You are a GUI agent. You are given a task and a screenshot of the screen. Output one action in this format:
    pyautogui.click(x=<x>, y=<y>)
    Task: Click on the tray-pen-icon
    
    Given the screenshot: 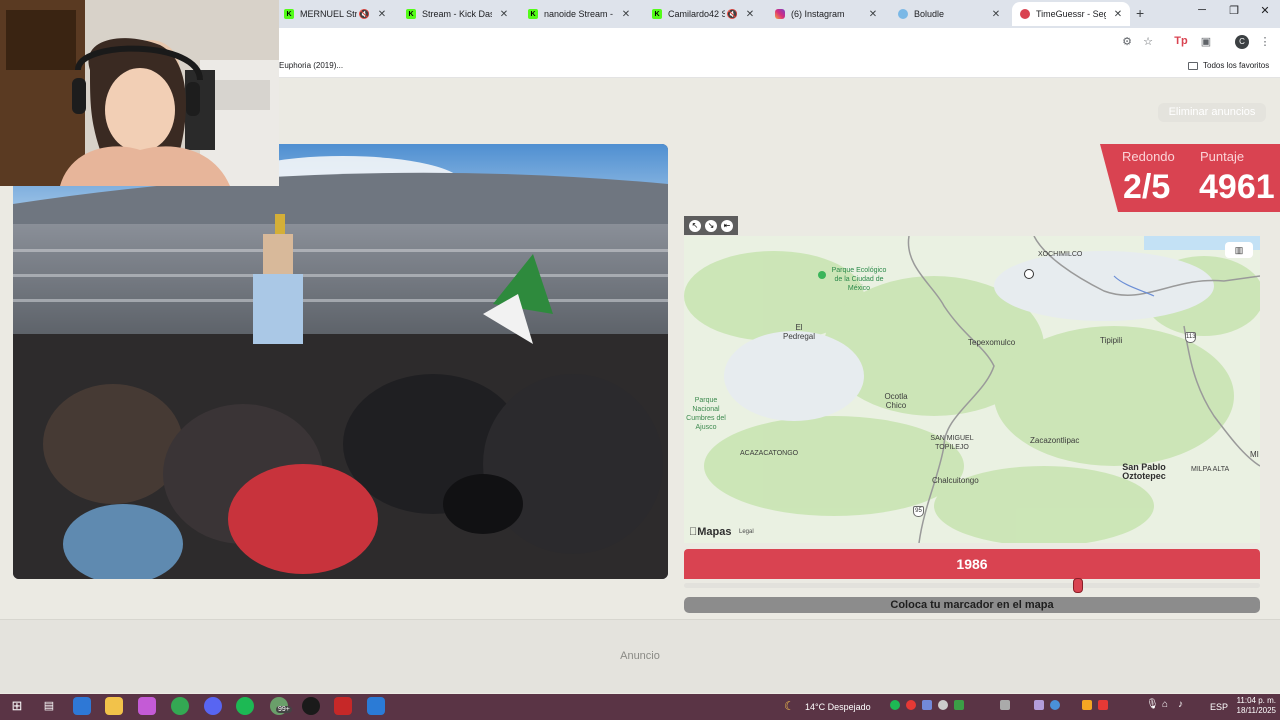 What is the action you would take?
    pyautogui.click(x=1039, y=705)
    